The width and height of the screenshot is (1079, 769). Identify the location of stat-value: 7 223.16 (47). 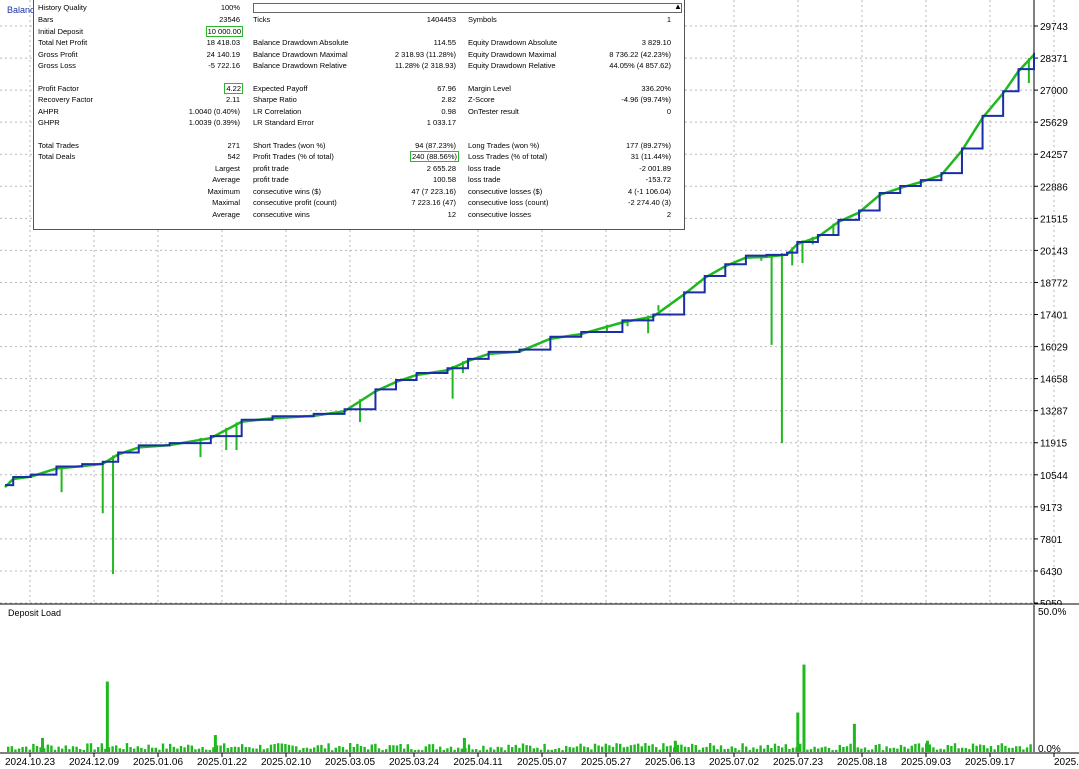
(433, 203).